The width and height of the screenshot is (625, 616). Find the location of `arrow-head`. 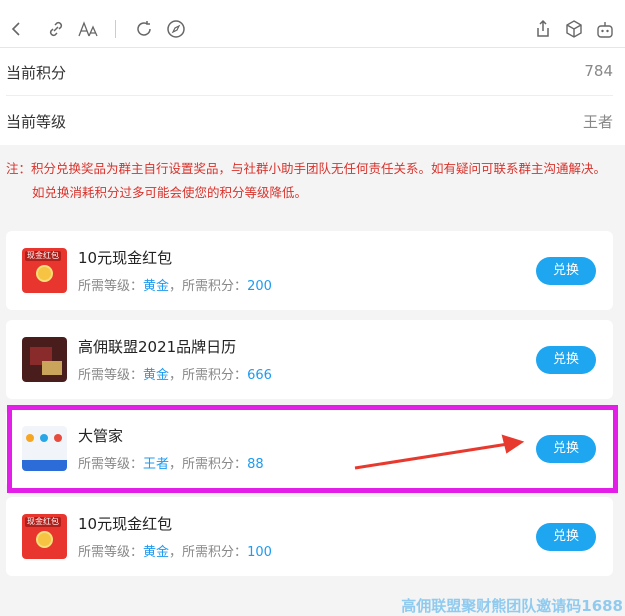

arrow-head is located at coordinates (513, 444).